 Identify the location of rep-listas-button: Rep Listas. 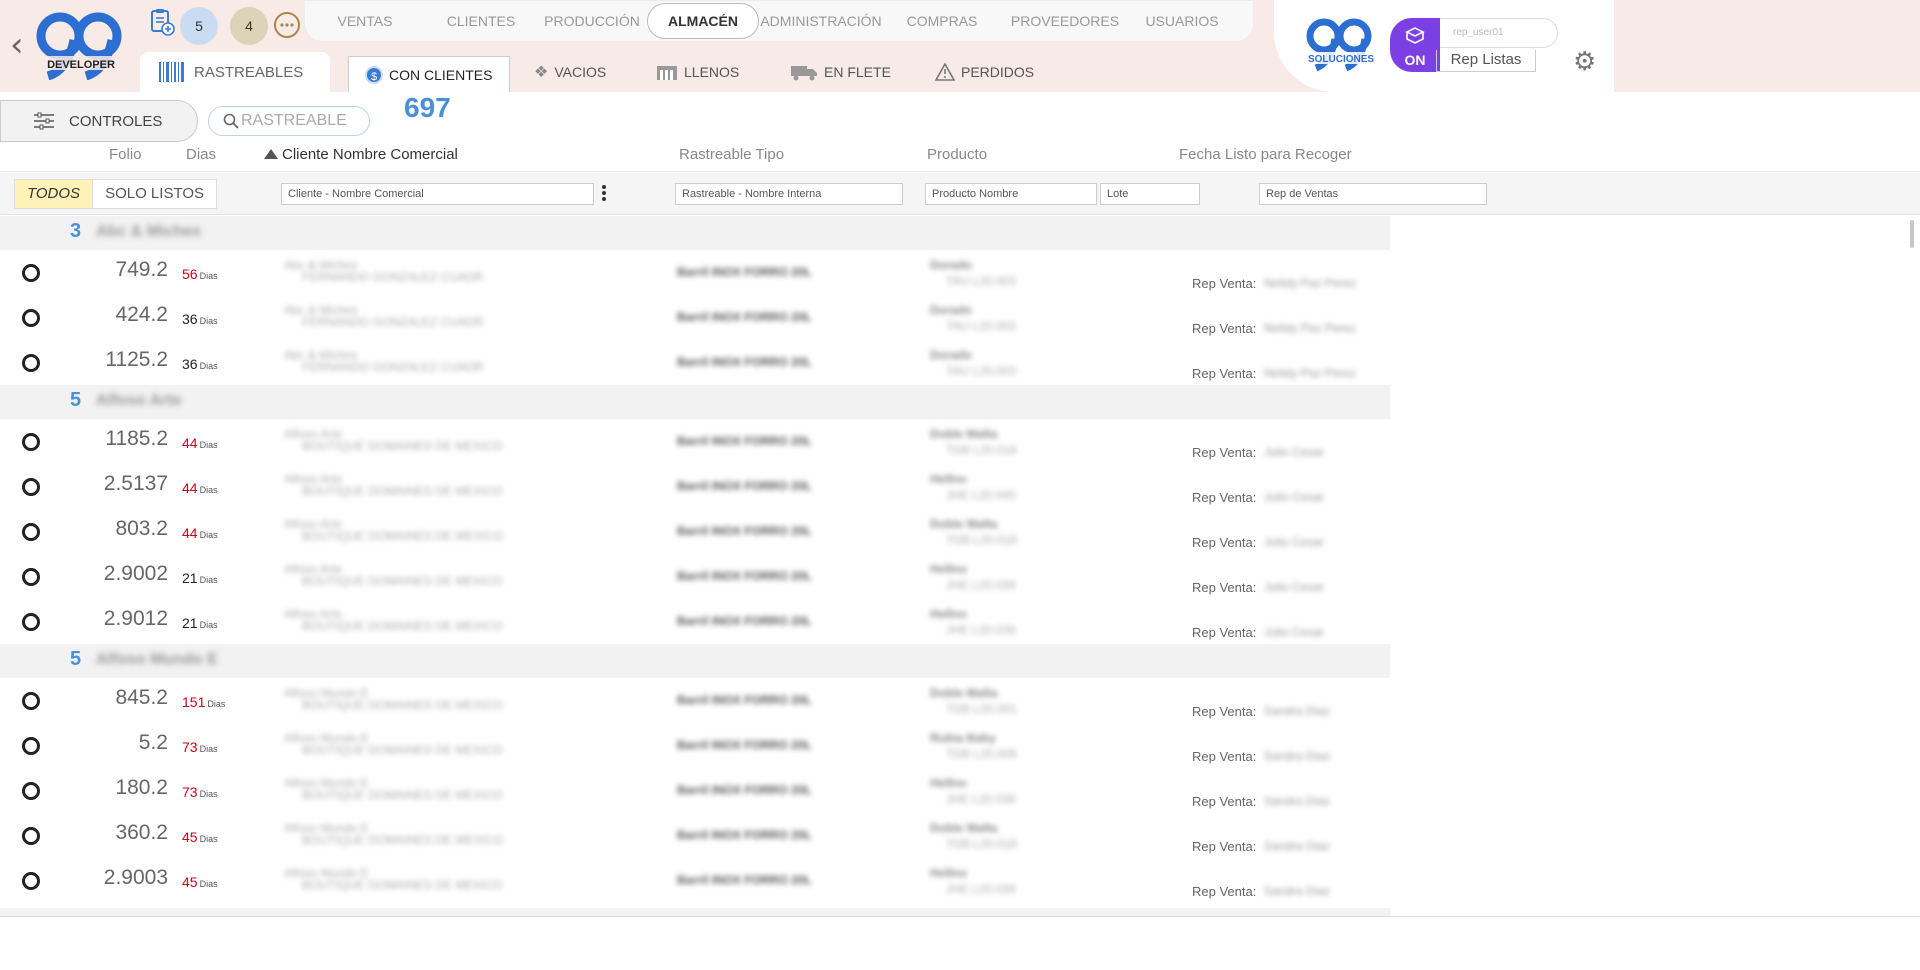
(1486, 61).